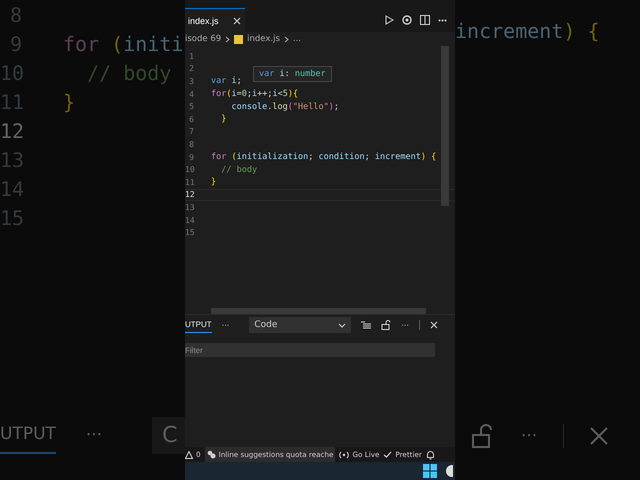  I want to click on code-line: increment) {, so click(527, 31).